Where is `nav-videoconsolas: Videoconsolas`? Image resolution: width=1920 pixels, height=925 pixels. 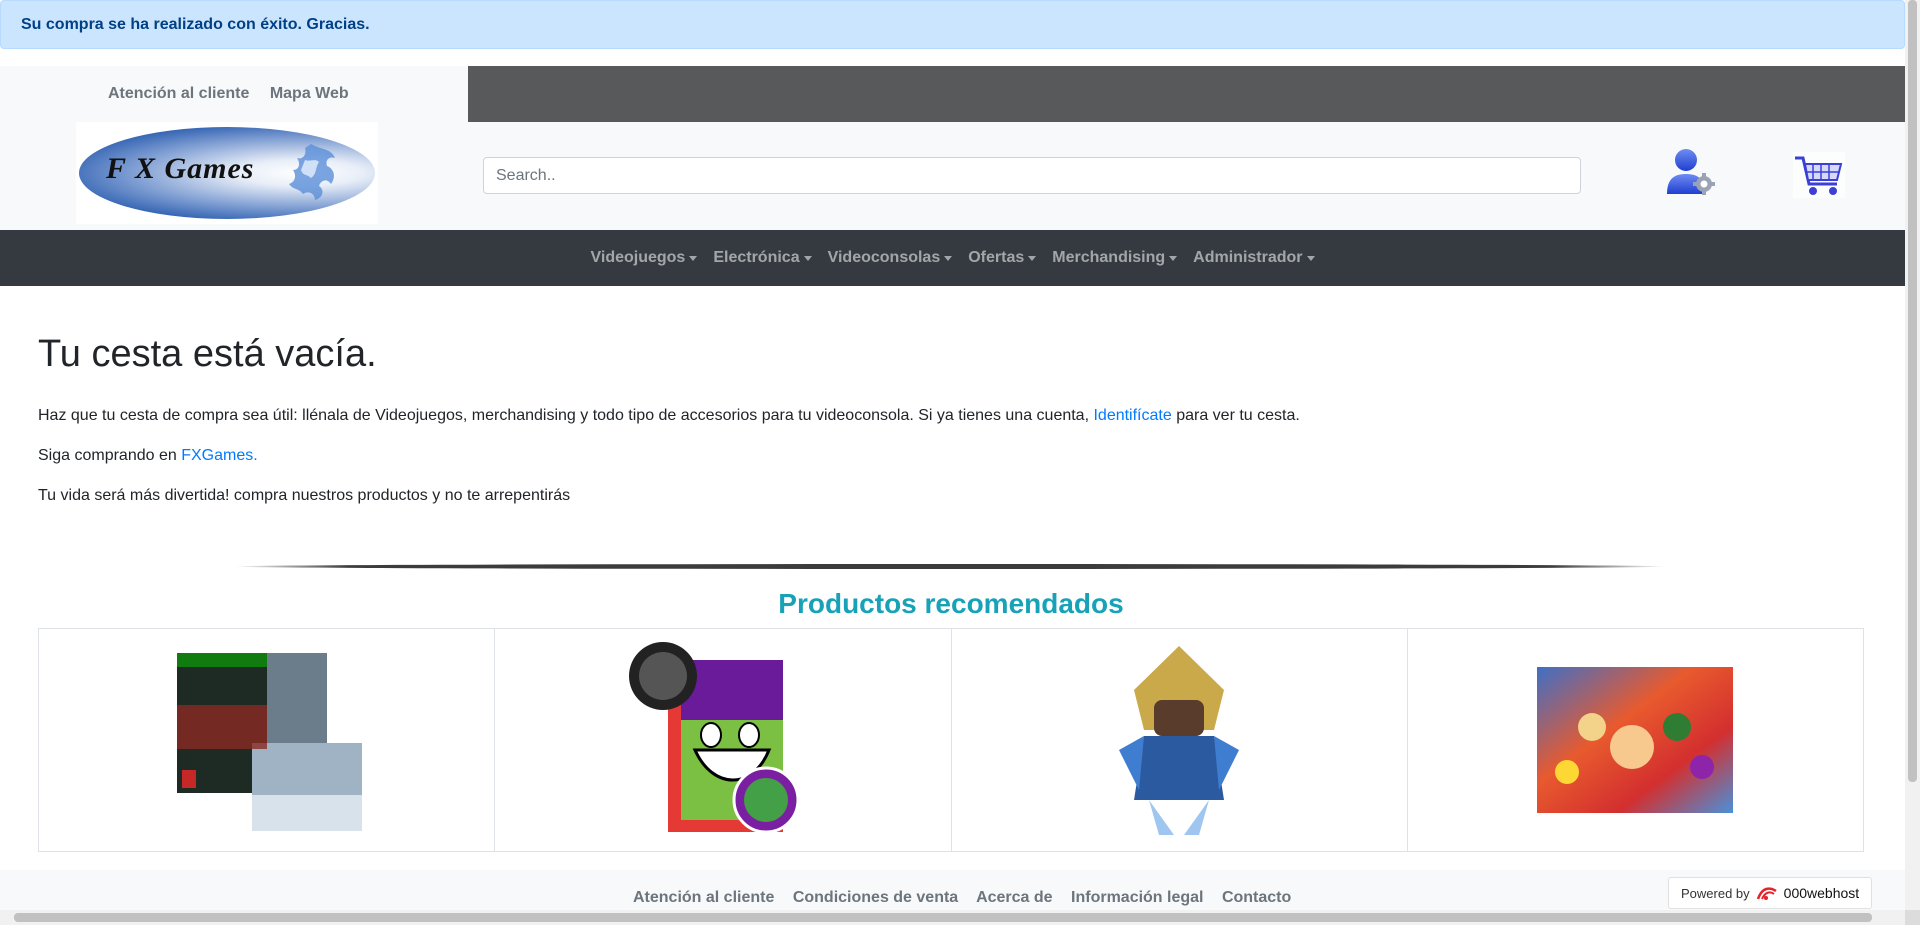
nav-videoconsolas: Videoconsolas is located at coordinates (890, 258).